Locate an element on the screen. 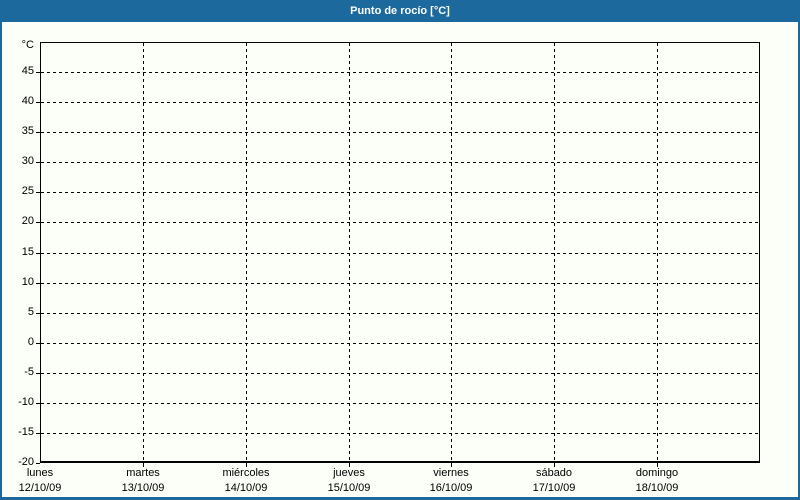 Image resolution: width=800 pixels, height=500 pixels. chart-title-bar: Punto de rocío [°C] is located at coordinates (400, 11).